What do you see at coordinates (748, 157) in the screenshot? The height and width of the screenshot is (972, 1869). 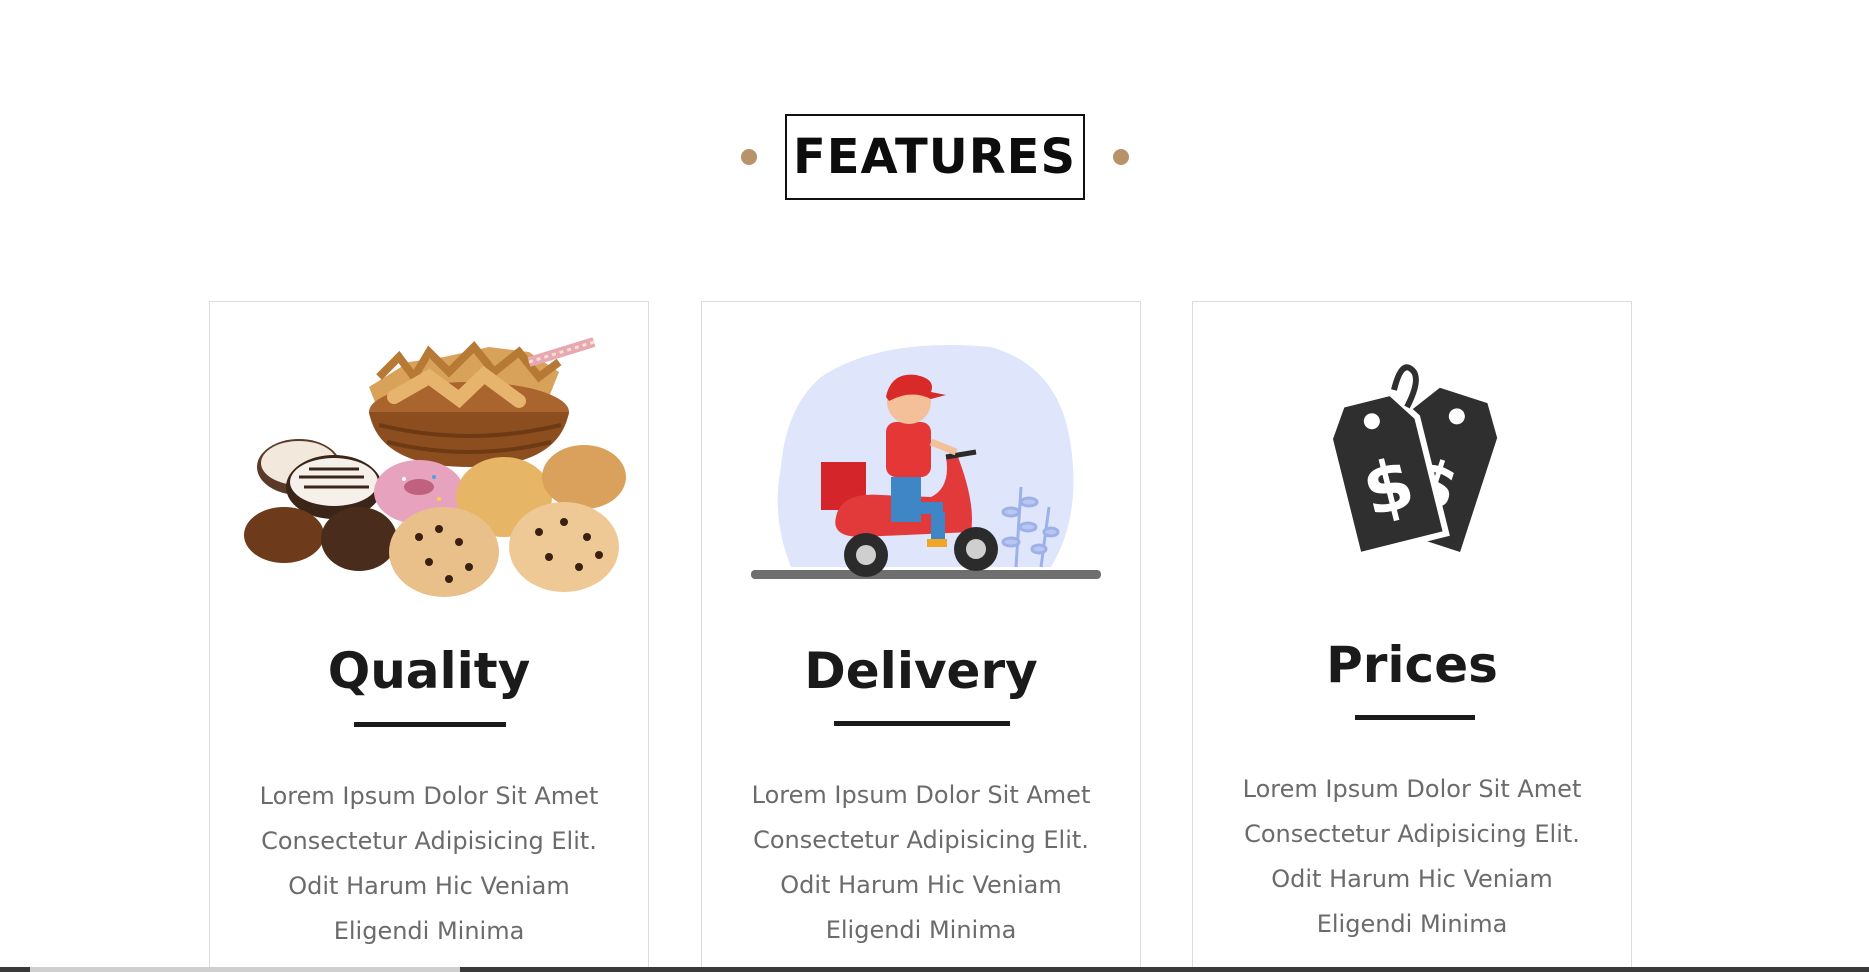 I see `heading-dot-left` at bounding box center [748, 157].